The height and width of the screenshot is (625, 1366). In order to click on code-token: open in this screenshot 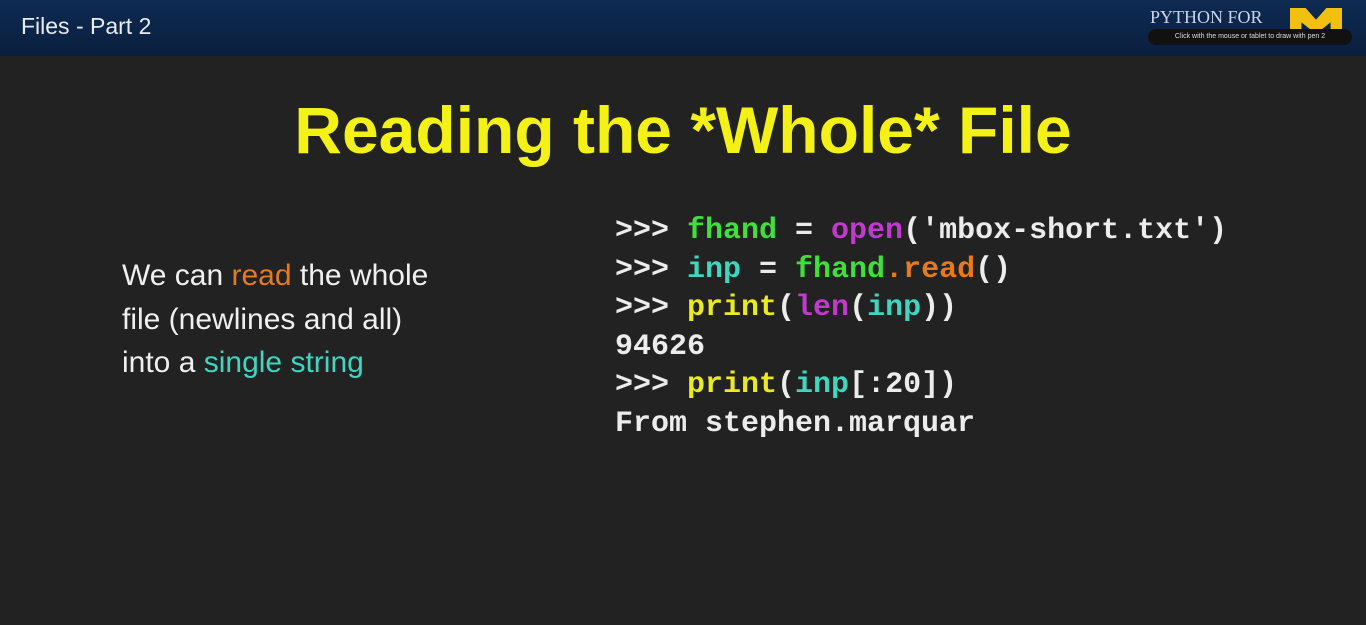, I will do `click(867, 231)`.